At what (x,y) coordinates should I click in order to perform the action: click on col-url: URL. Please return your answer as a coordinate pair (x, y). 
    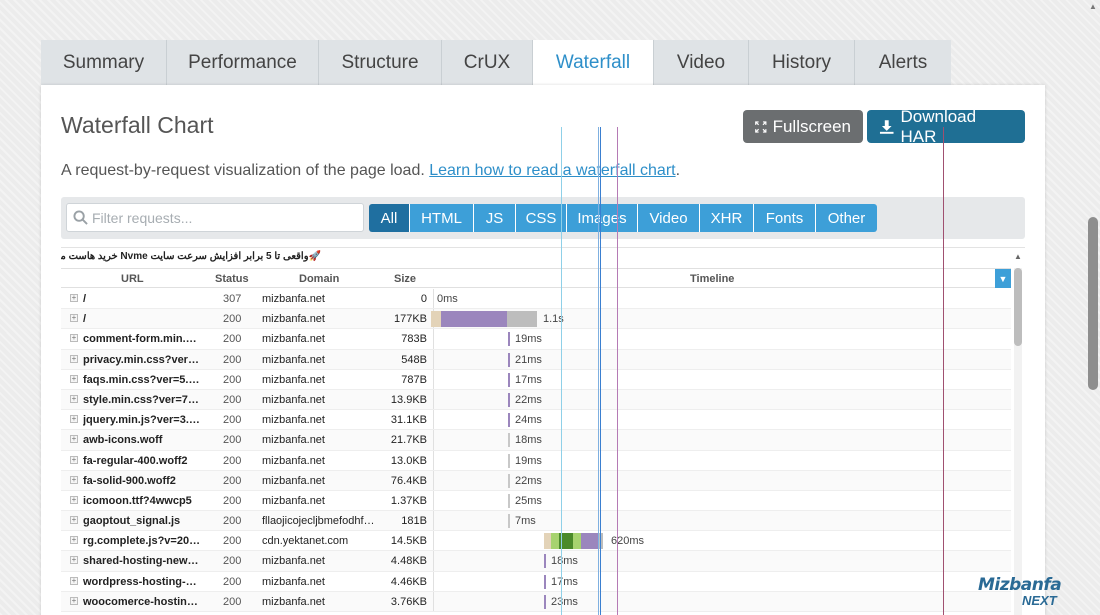
    Looking at the image, I should click on (132, 279).